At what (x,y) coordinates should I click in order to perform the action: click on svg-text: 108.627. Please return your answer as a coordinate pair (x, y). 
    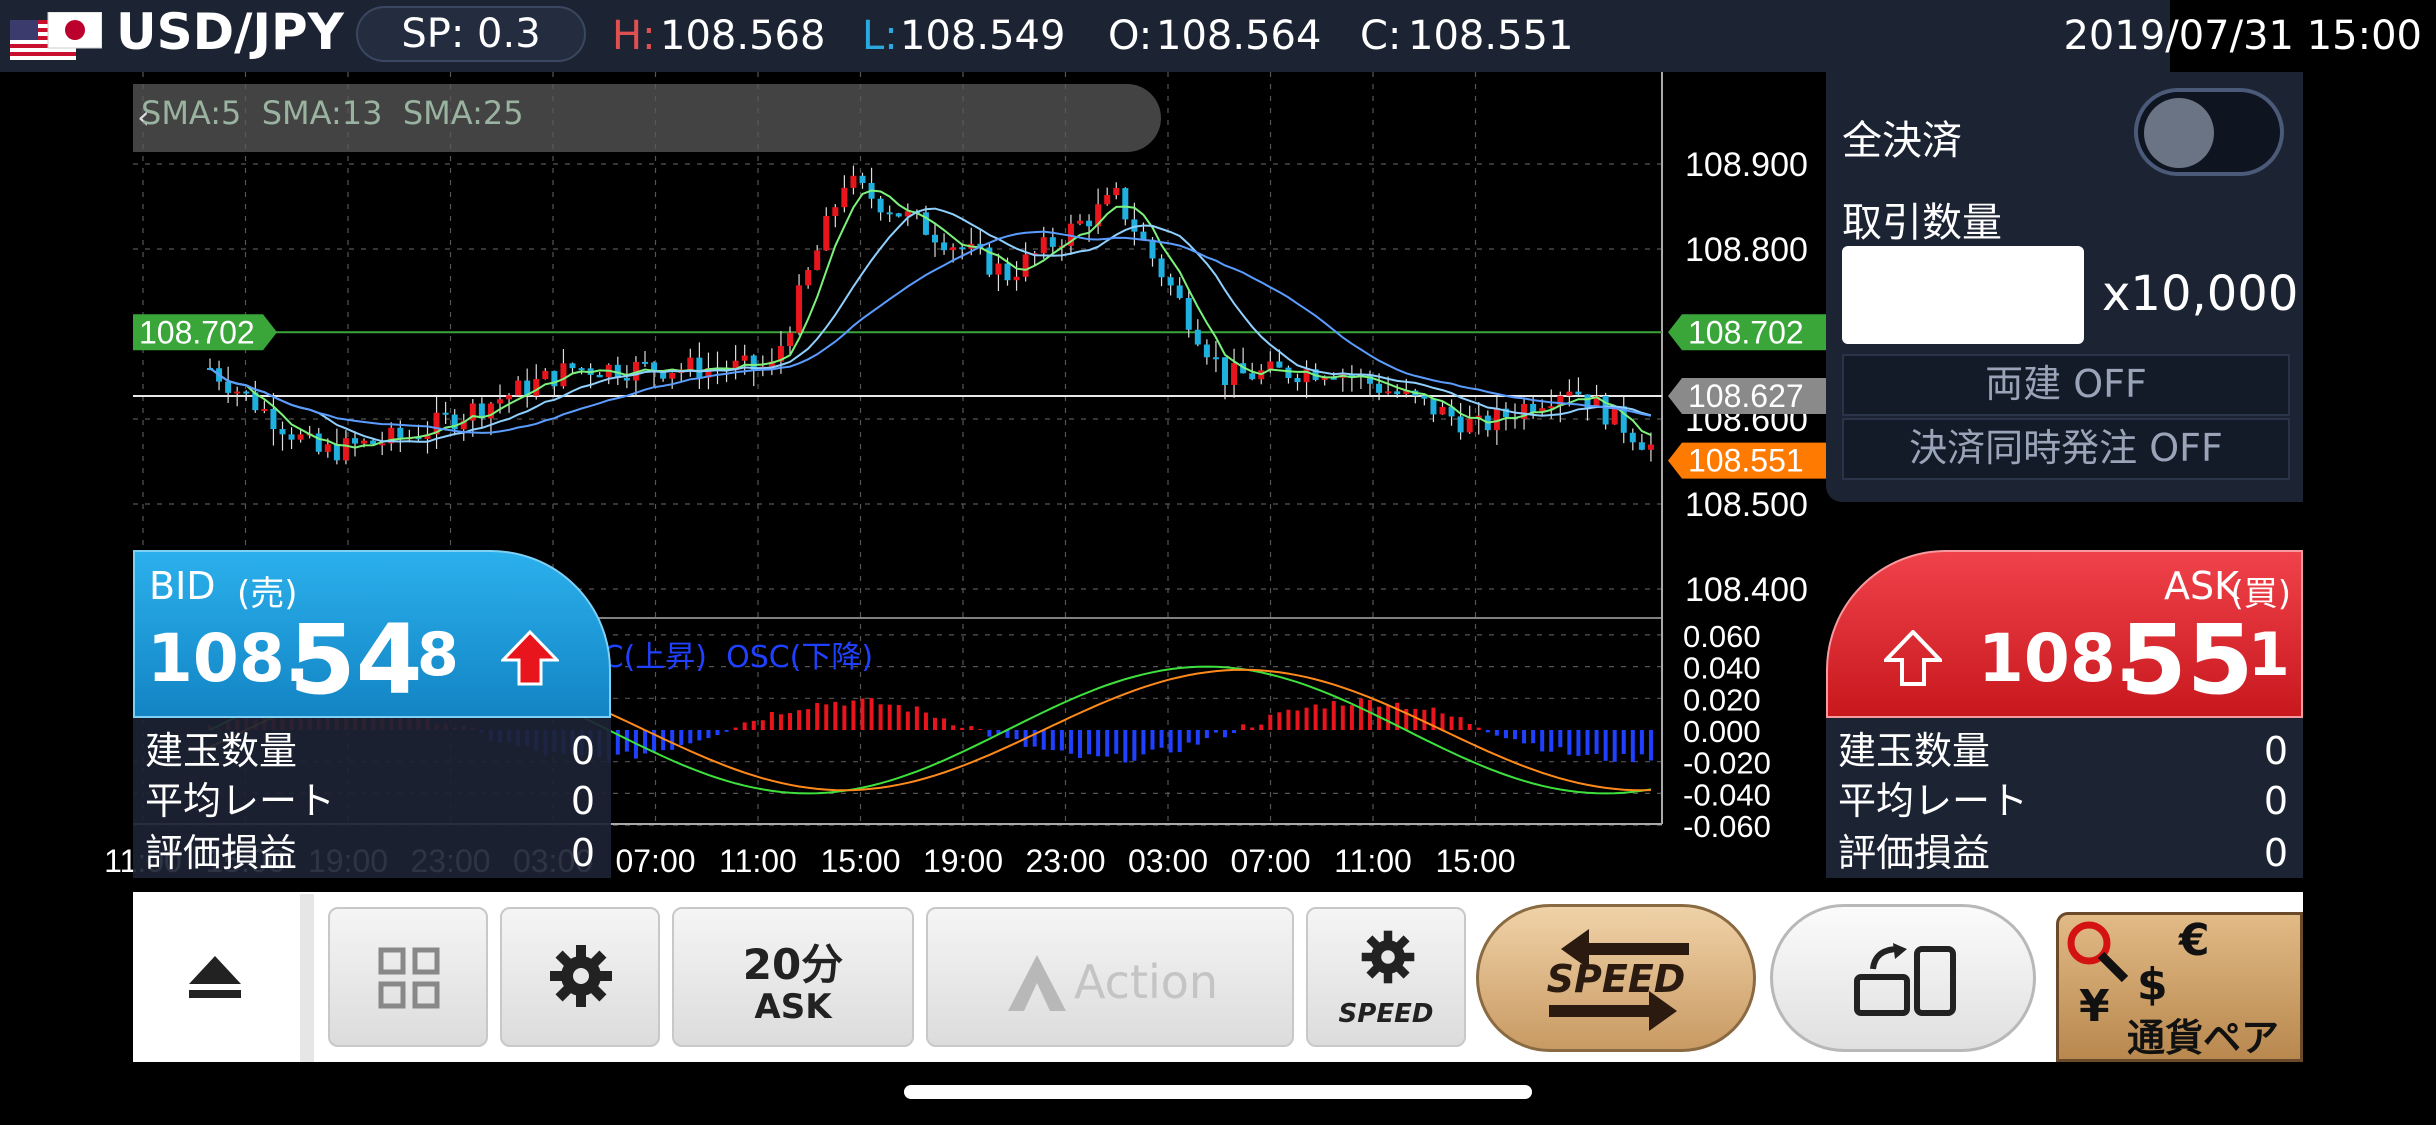
    Looking at the image, I should click on (1746, 396).